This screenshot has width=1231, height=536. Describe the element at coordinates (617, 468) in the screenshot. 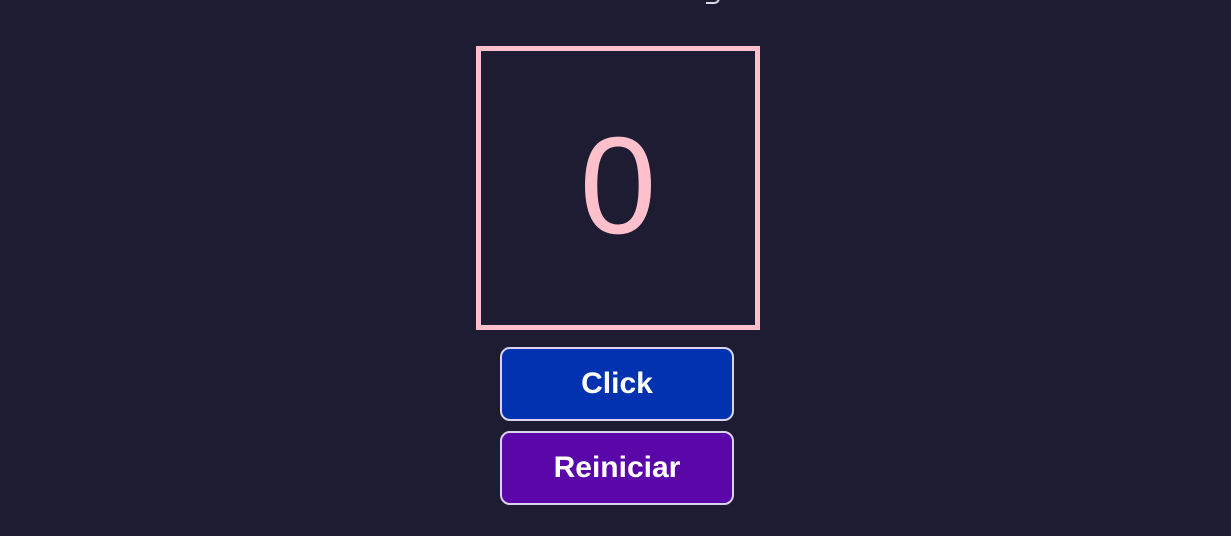

I see `reset-button: Reiniciar` at that location.